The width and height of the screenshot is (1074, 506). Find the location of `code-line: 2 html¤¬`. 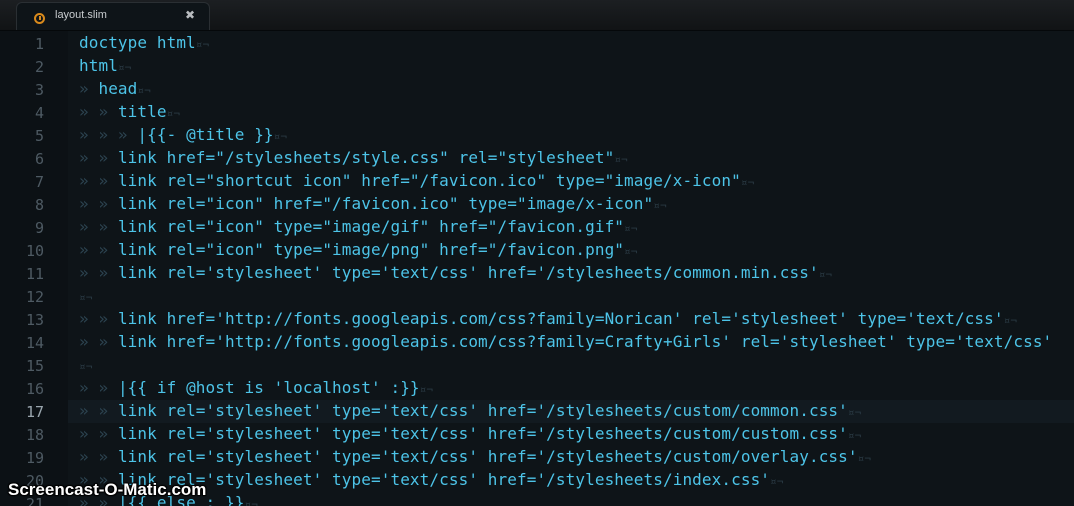

code-line: 2 html¤¬ is located at coordinates (537, 66).